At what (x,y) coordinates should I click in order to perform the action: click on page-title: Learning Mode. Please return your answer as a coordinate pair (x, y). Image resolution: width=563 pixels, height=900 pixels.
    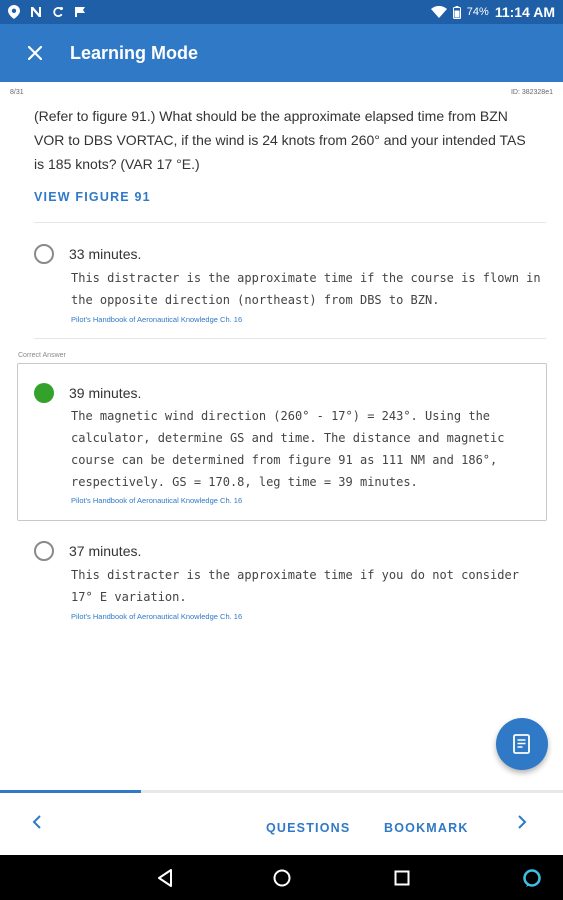
    Looking at the image, I should click on (134, 52).